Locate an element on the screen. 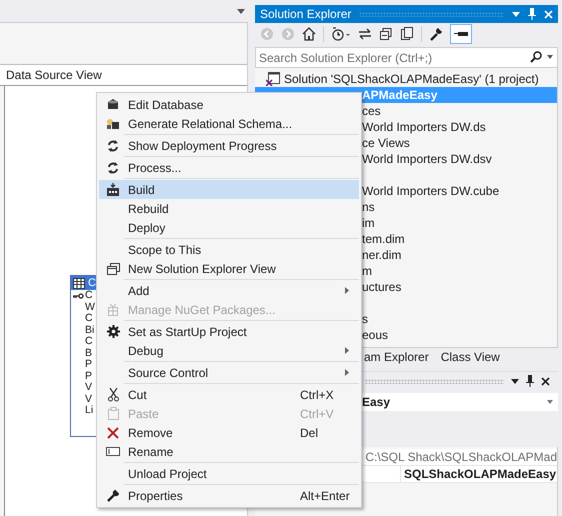  bar-icon is located at coordinates (461, 34).